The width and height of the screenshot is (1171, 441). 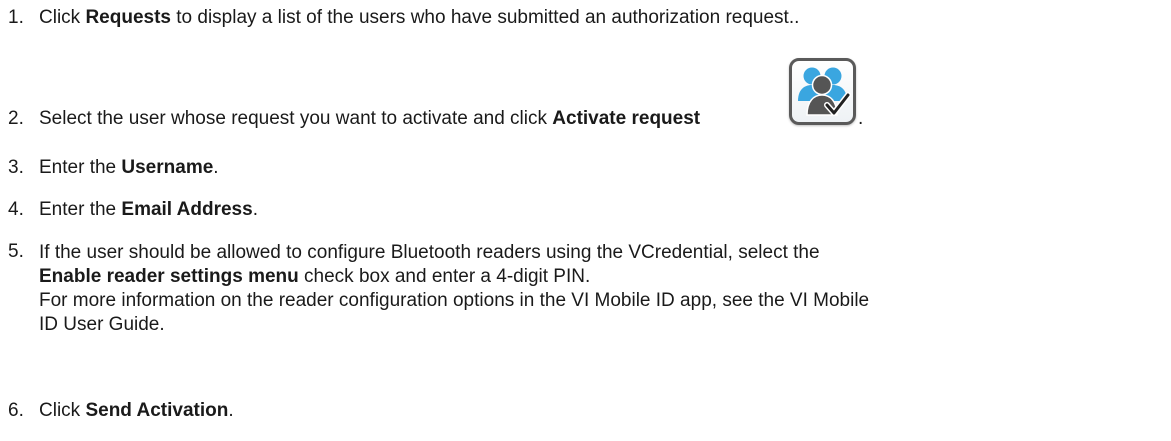 I want to click on step-text: Enter the Username., so click(x=129, y=167).